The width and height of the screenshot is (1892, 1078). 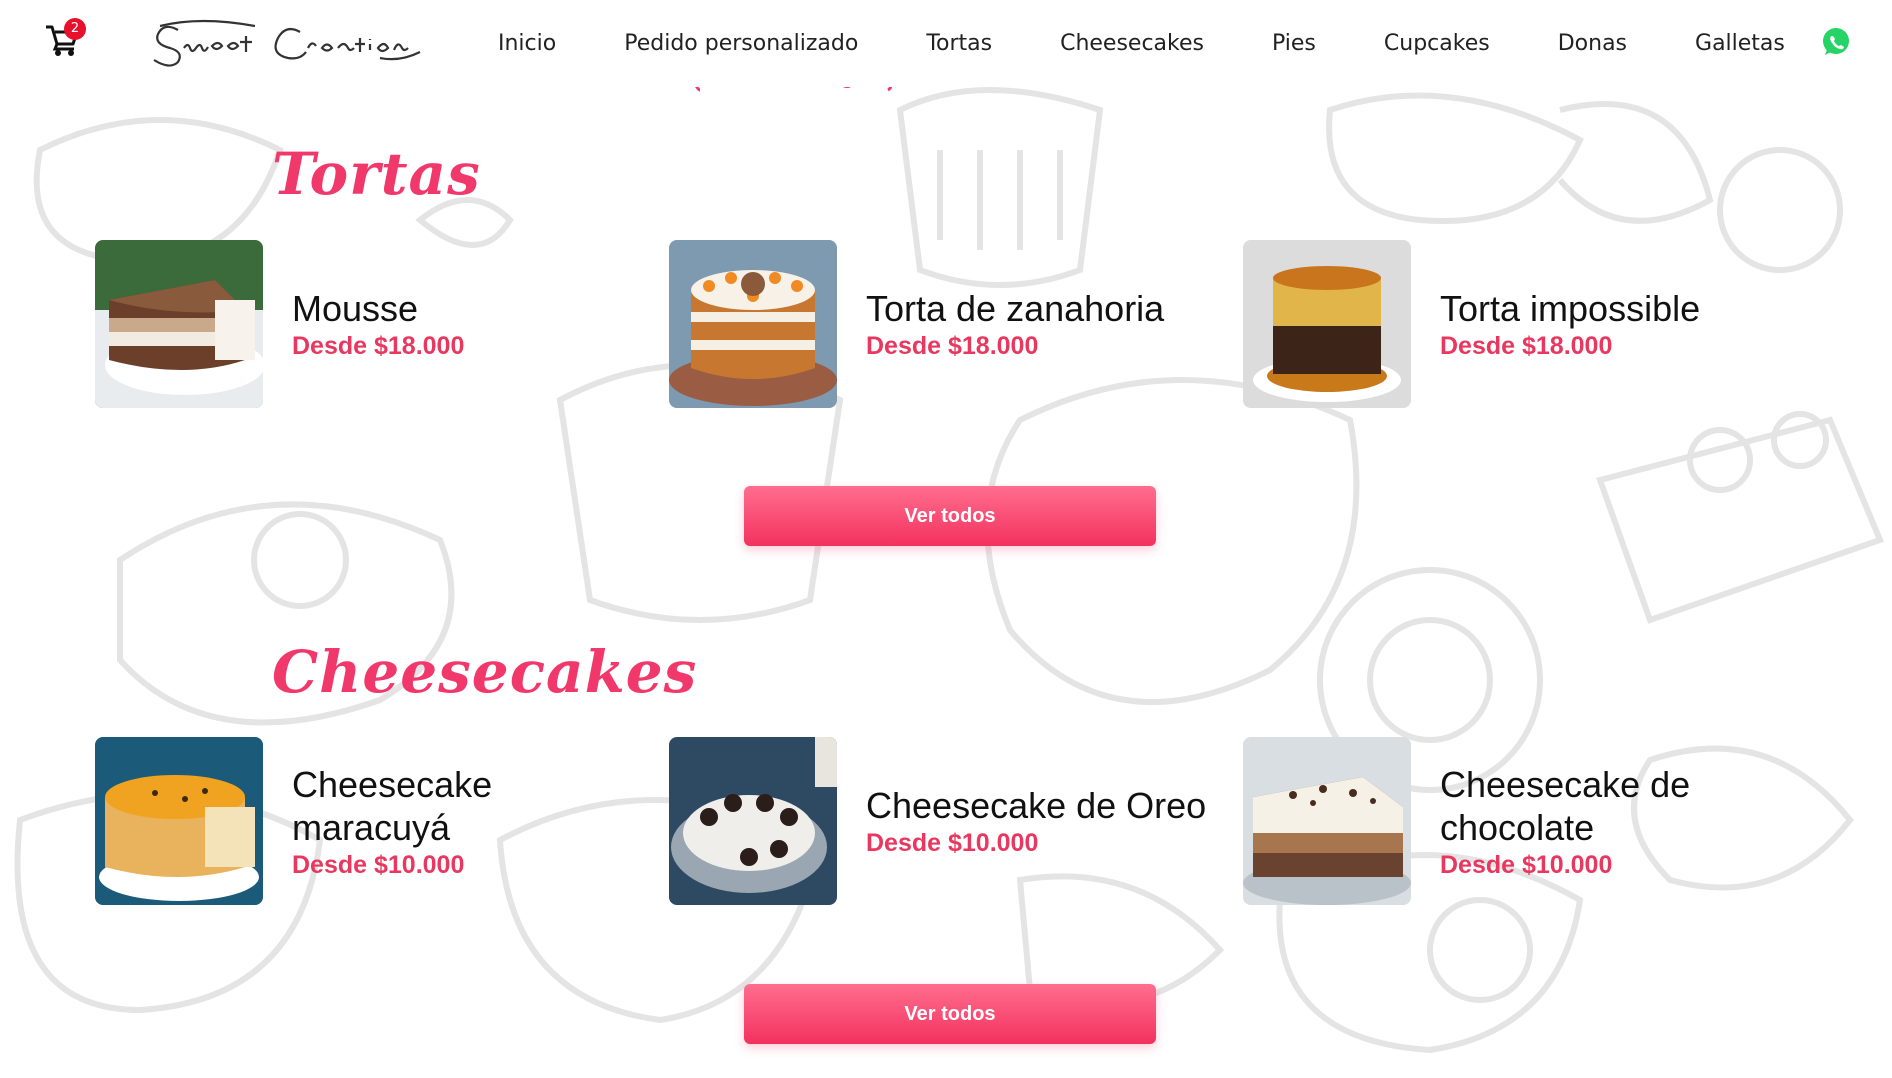 I want to click on product-name: Torta impossible, so click(x=1570, y=308).